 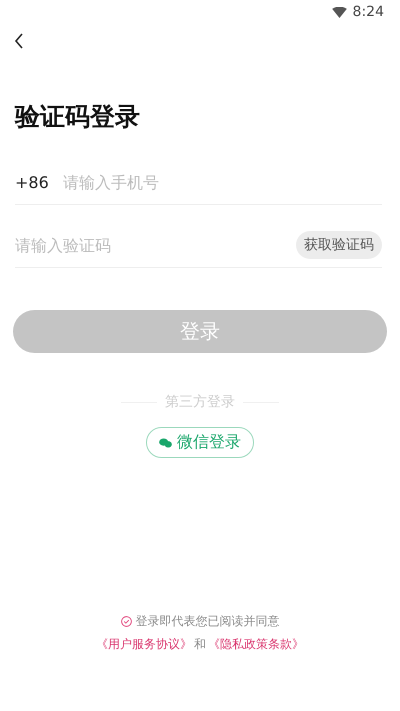 I want to click on wechat-login-button: 微信登录, so click(x=200, y=442).